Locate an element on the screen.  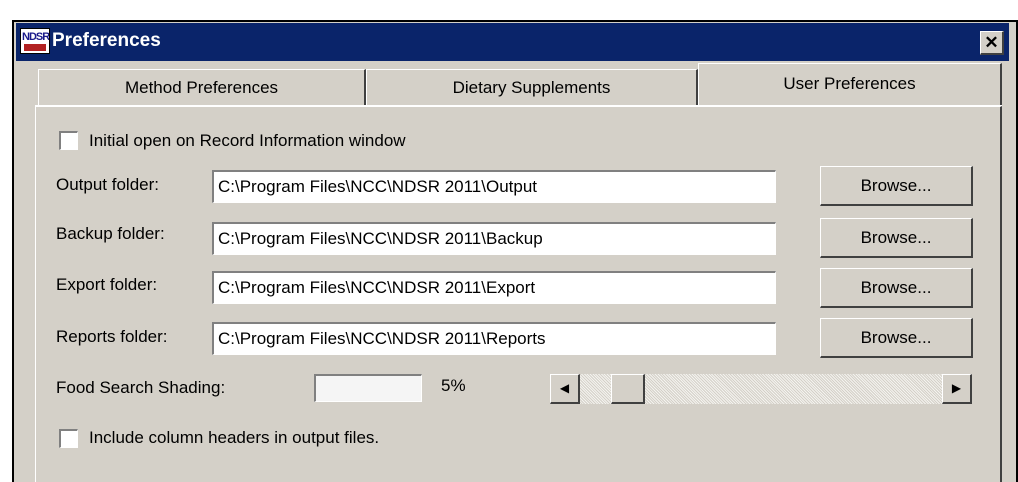
output-folder-label: Output folder: is located at coordinates (108, 184).